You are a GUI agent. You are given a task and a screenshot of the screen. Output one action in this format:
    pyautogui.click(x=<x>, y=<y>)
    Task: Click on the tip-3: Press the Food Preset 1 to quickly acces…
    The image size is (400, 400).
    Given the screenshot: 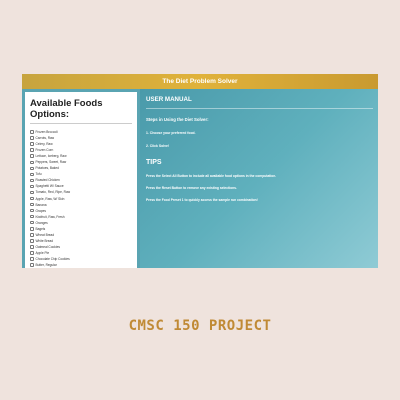 What is the action you would take?
    pyautogui.click(x=202, y=199)
    